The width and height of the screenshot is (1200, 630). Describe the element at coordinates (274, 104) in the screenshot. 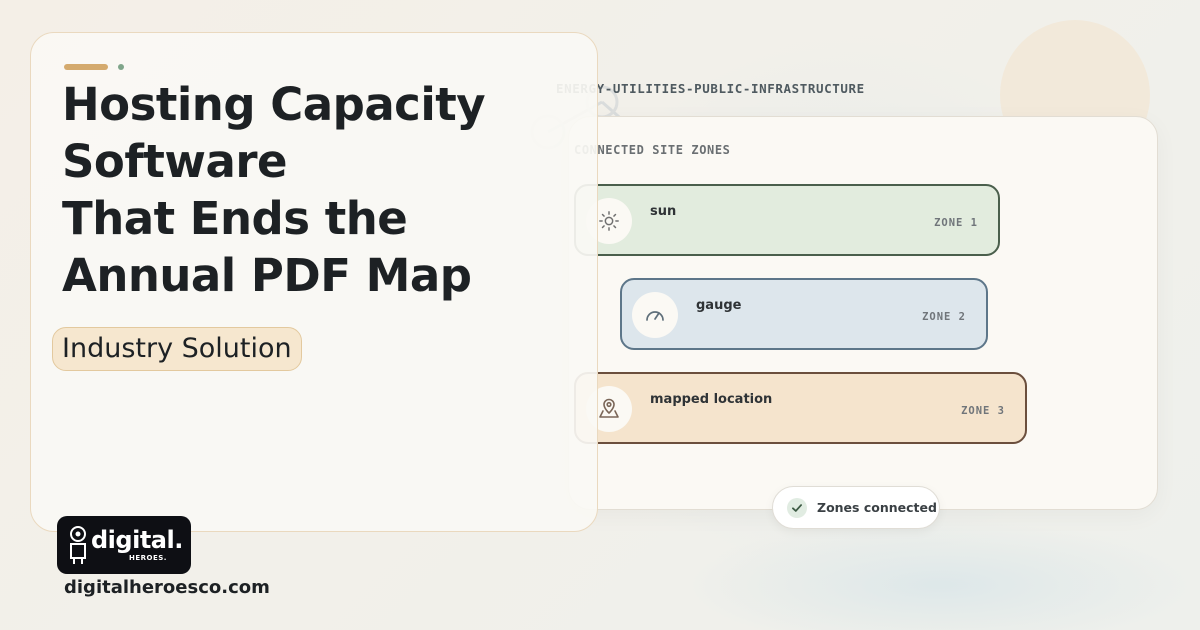

I see `headline-line: Hosting Capacity` at that location.